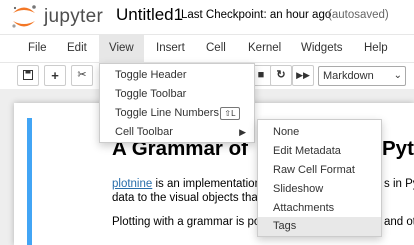 The width and height of the screenshot is (414, 245). I want to click on toggle-line-numbers-item: Toggle Line Numbers ⇧L, so click(177, 113).